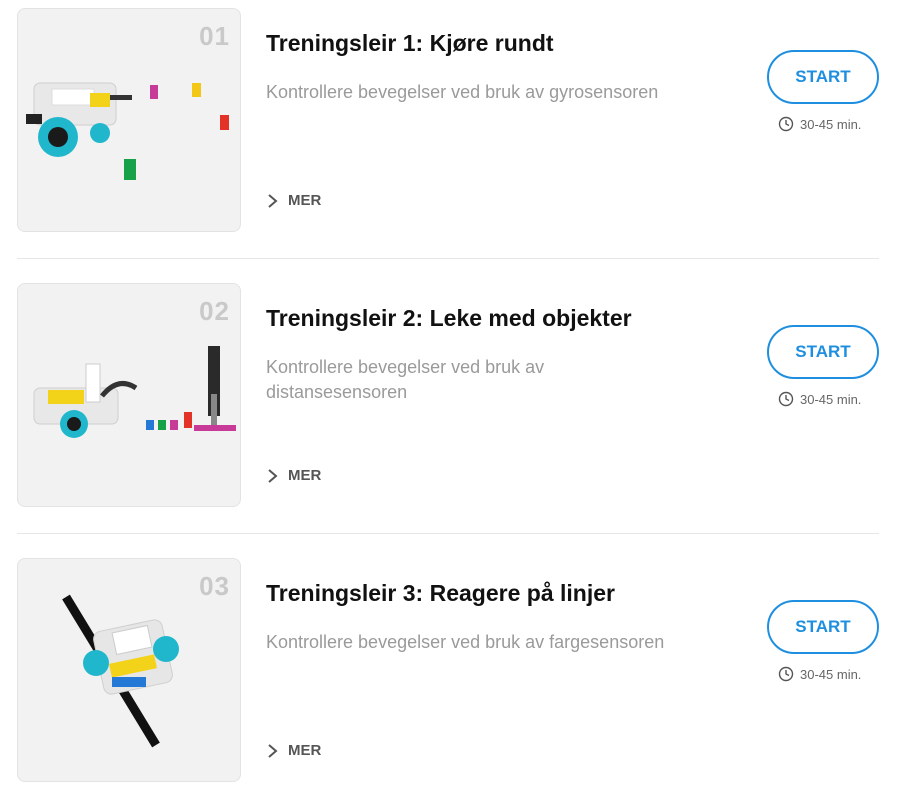 Image resolution: width=917 pixels, height=790 pixels. I want to click on lesson-thumbnail: 03, so click(129, 670).